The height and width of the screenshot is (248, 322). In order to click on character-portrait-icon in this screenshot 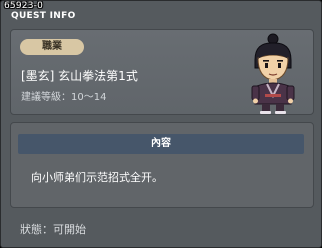, I will do `click(273, 73)`.